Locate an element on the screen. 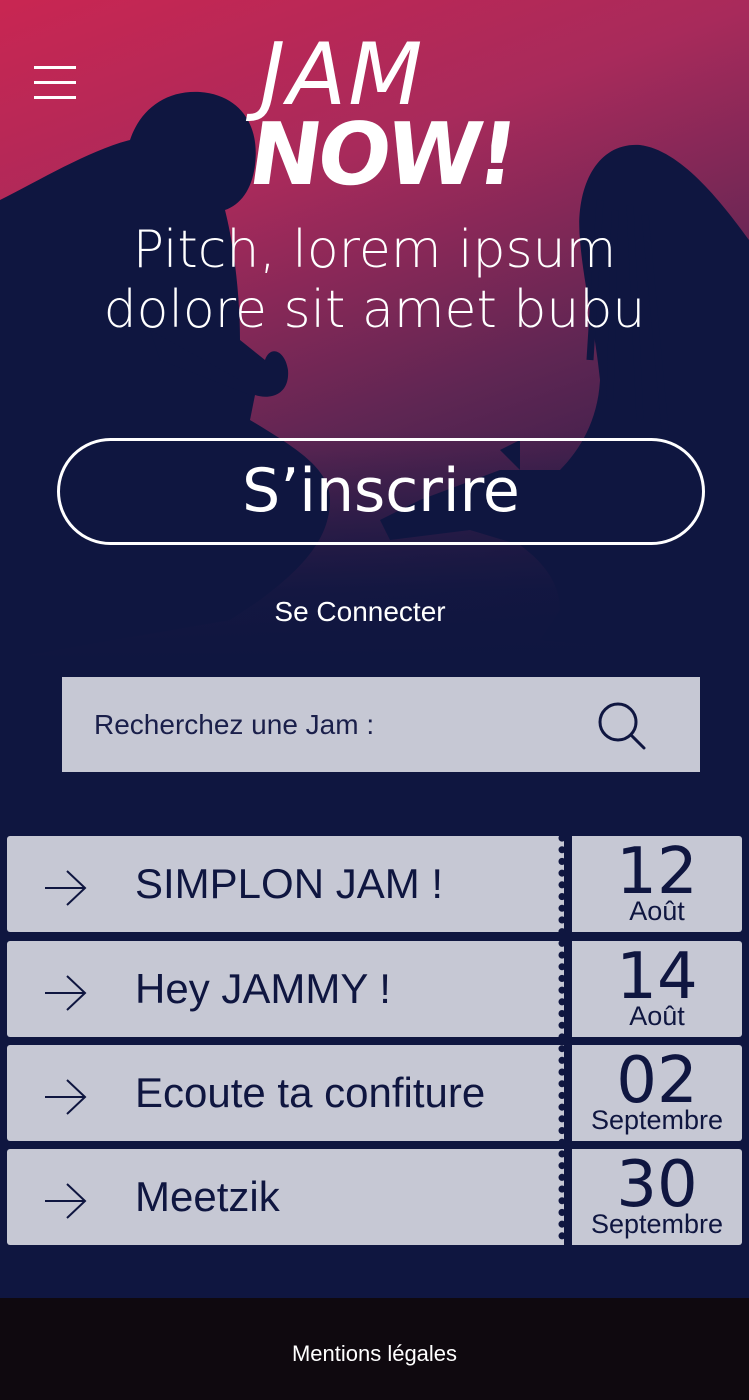  jam-title: Meetzik is located at coordinates (207, 1196).